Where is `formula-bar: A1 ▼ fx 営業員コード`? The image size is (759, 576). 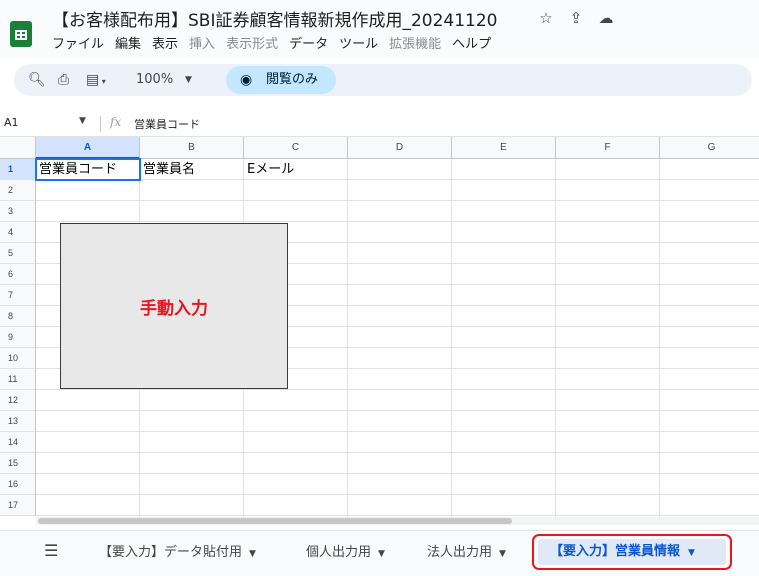
formula-bar: A1 ▼ fx 営業員コード is located at coordinates (379, 124).